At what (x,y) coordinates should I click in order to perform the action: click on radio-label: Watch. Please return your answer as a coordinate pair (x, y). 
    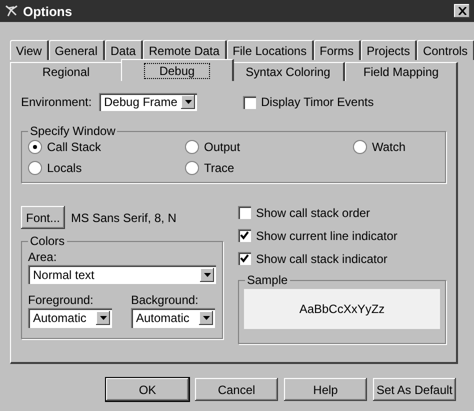
    Looking at the image, I should click on (389, 147).